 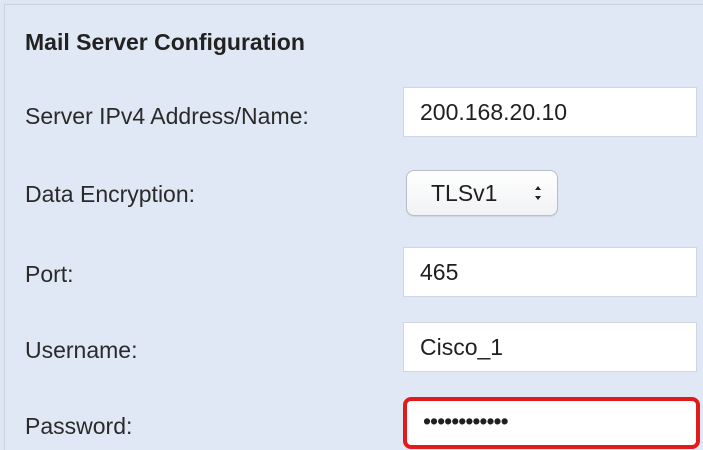 I want to click on server-address-label: Server IPv4 Address/Name:, so click(x=167, y=116).